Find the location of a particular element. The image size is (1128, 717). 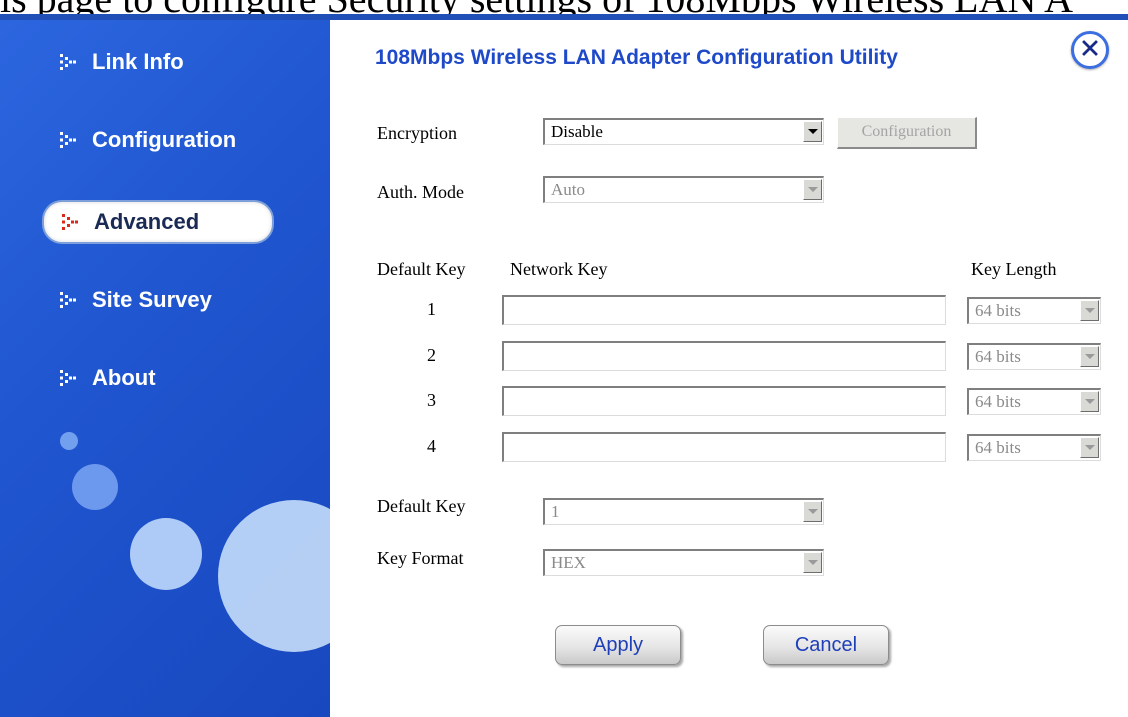

auth-mode-select: Auto is located at coordinates (683, 189).